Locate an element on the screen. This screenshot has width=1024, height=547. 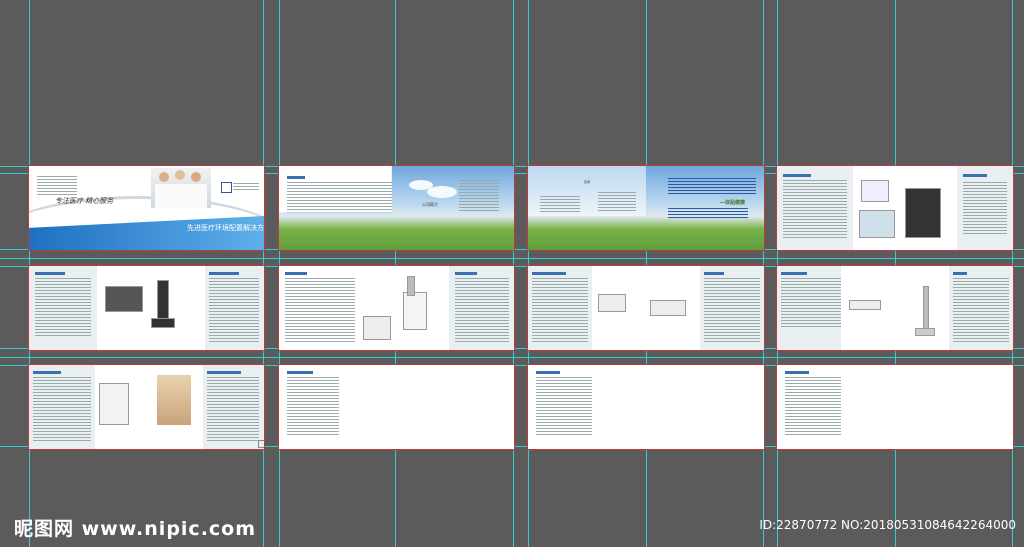
tagline: —体贴健康 is located at coordinates (733, 203).